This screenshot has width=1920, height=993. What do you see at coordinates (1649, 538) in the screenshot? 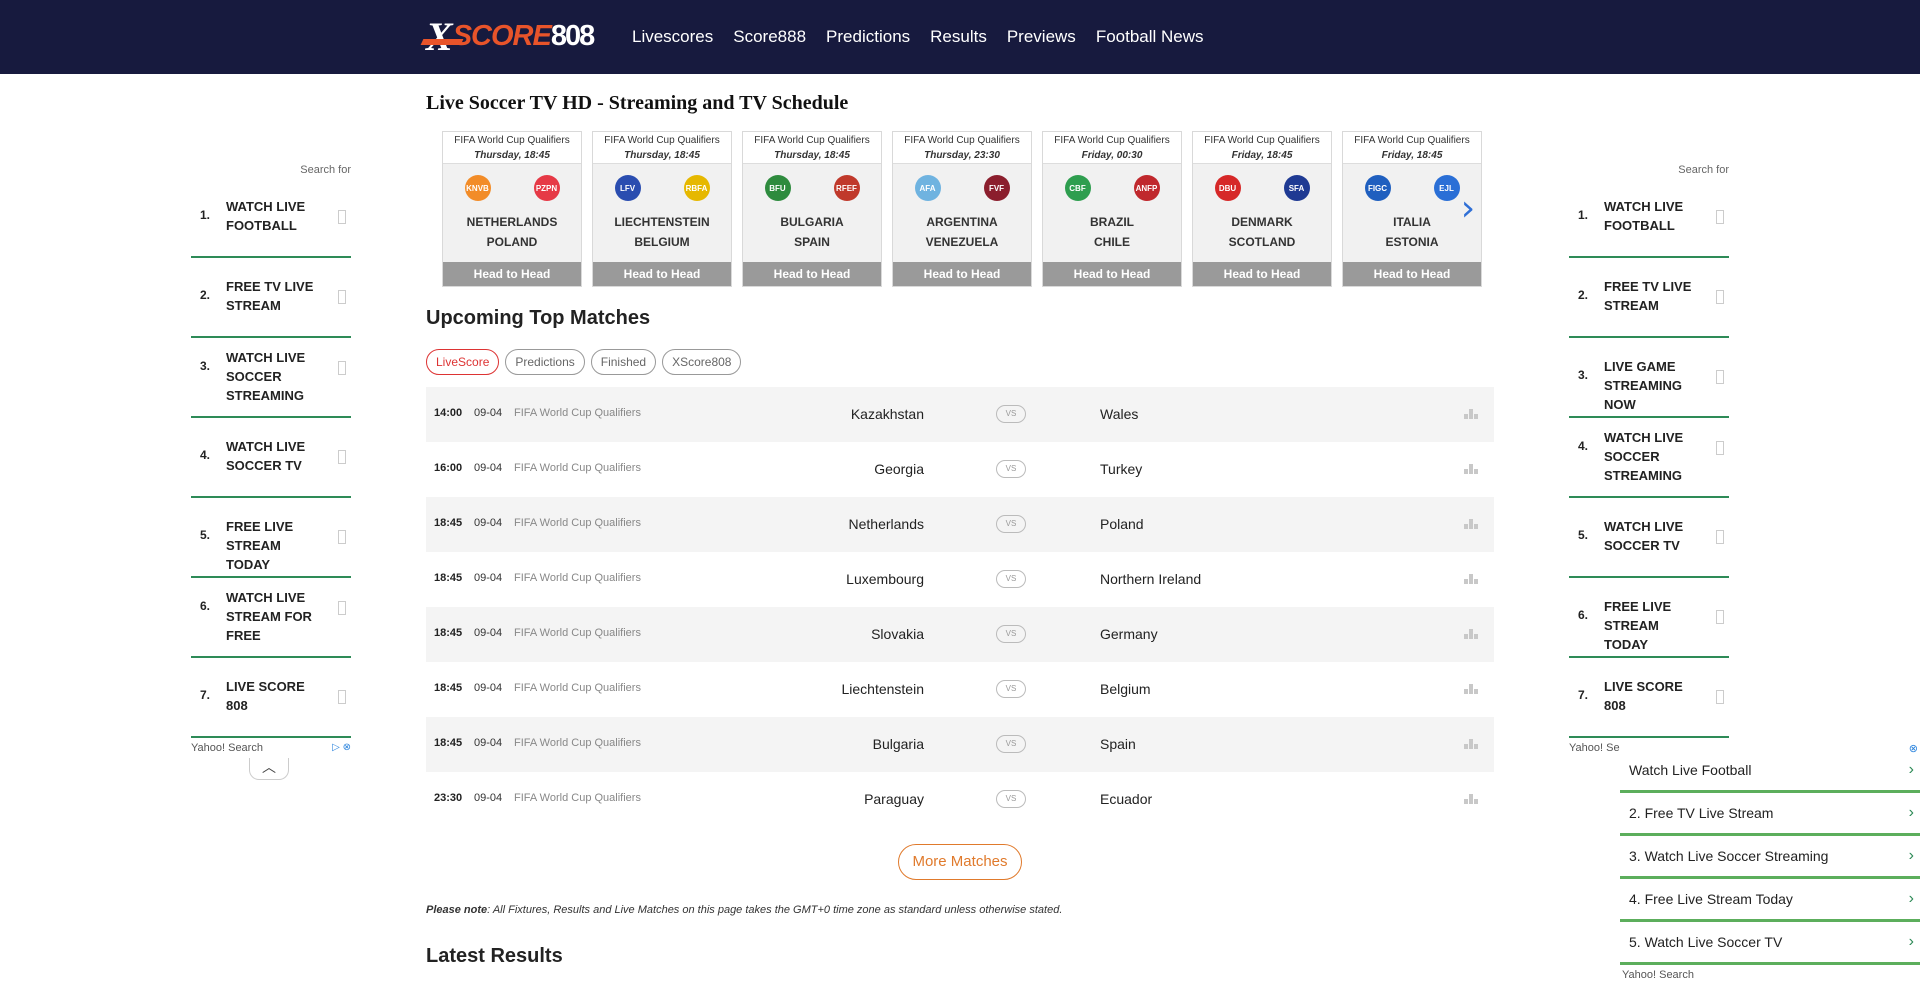
I see `search-suggestion-item: 5. WATCH LIVE SOCCER TV` at bounding box center [1649, 538].